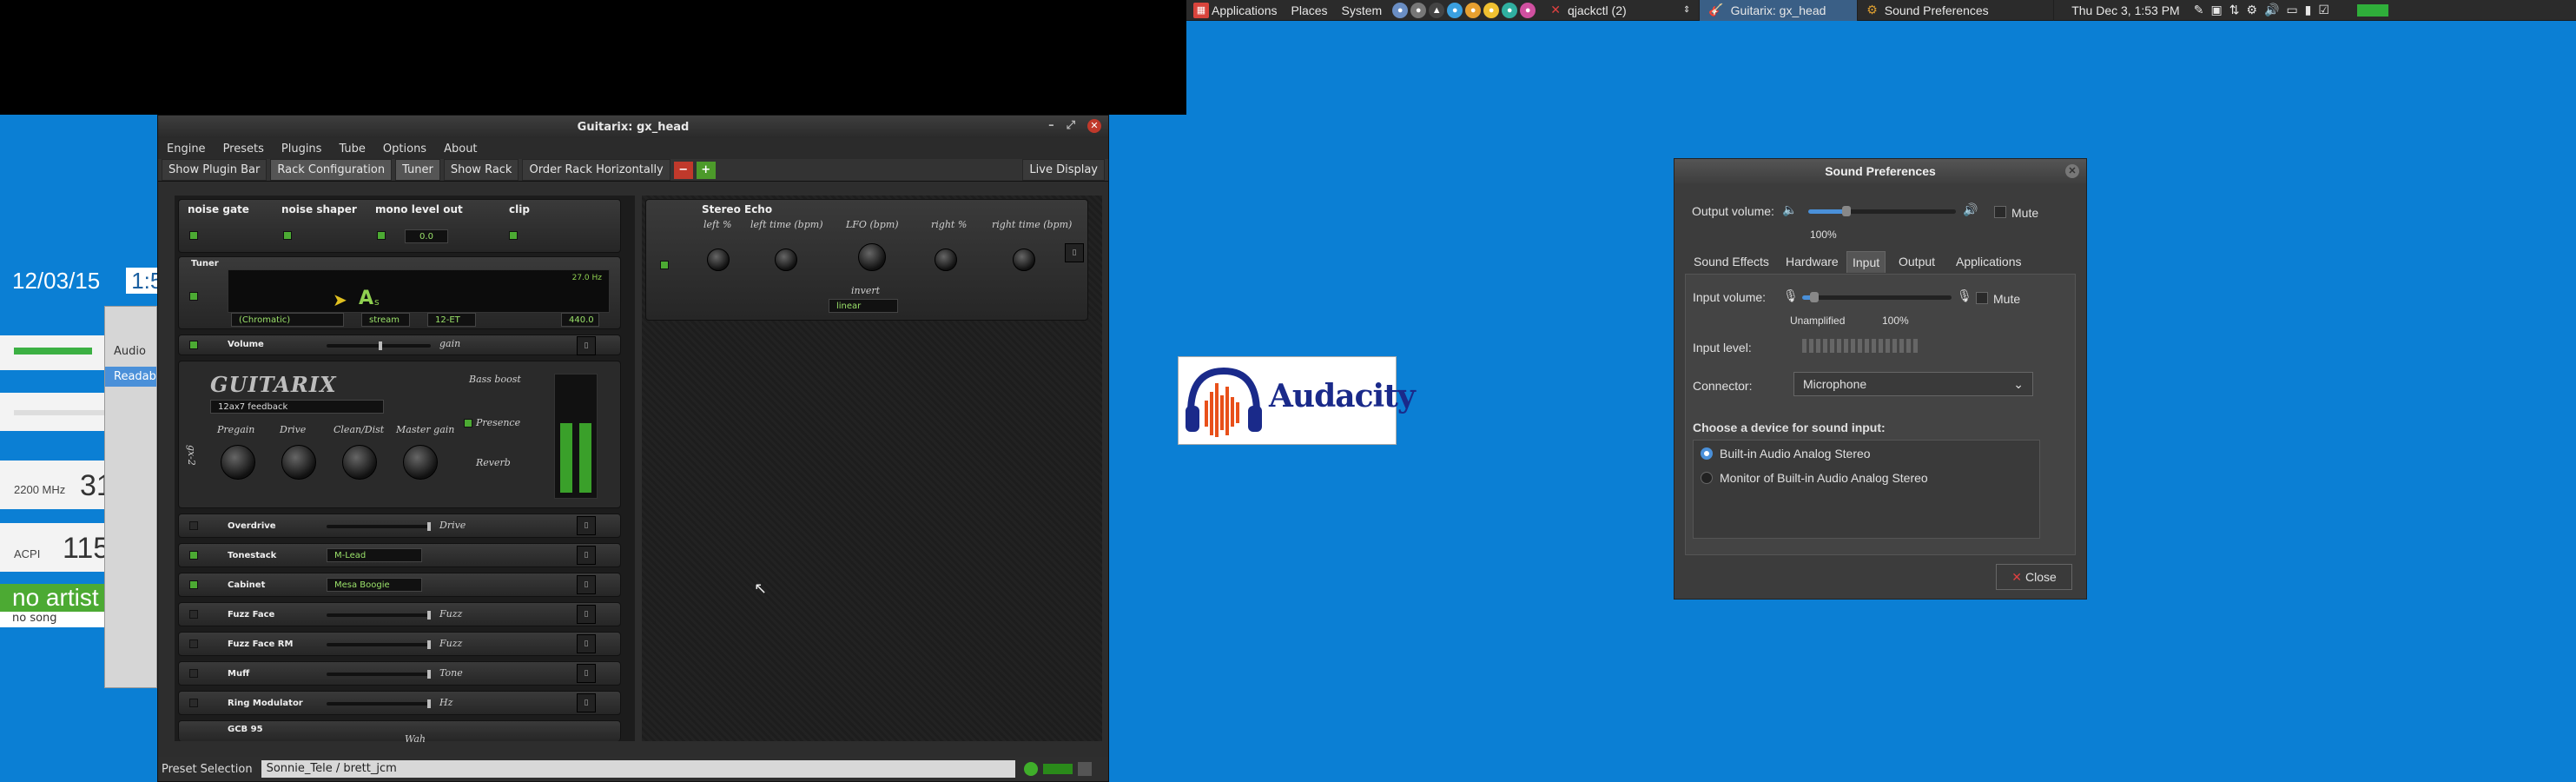 The height and width of the screenshot is (782, 2576). What do you see at coordinates (404, 149) in the screenshot?
I see `menu-options: Options` at bounding box center [404, 149].